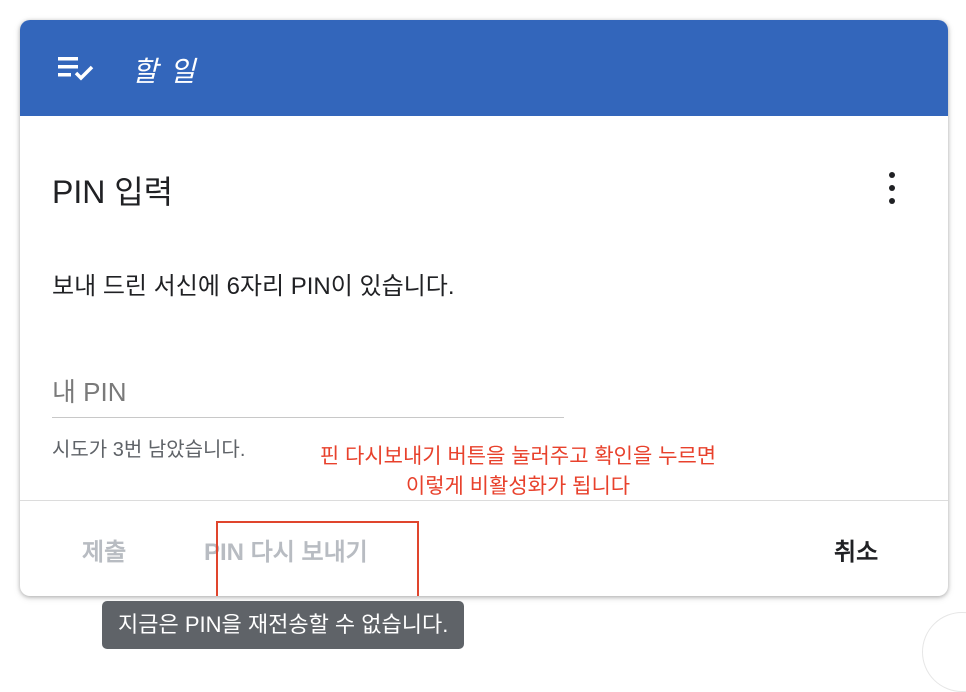 This screenshot has width=966, height=692. I want to click on cancel-button: 취소, so click(856, 549).